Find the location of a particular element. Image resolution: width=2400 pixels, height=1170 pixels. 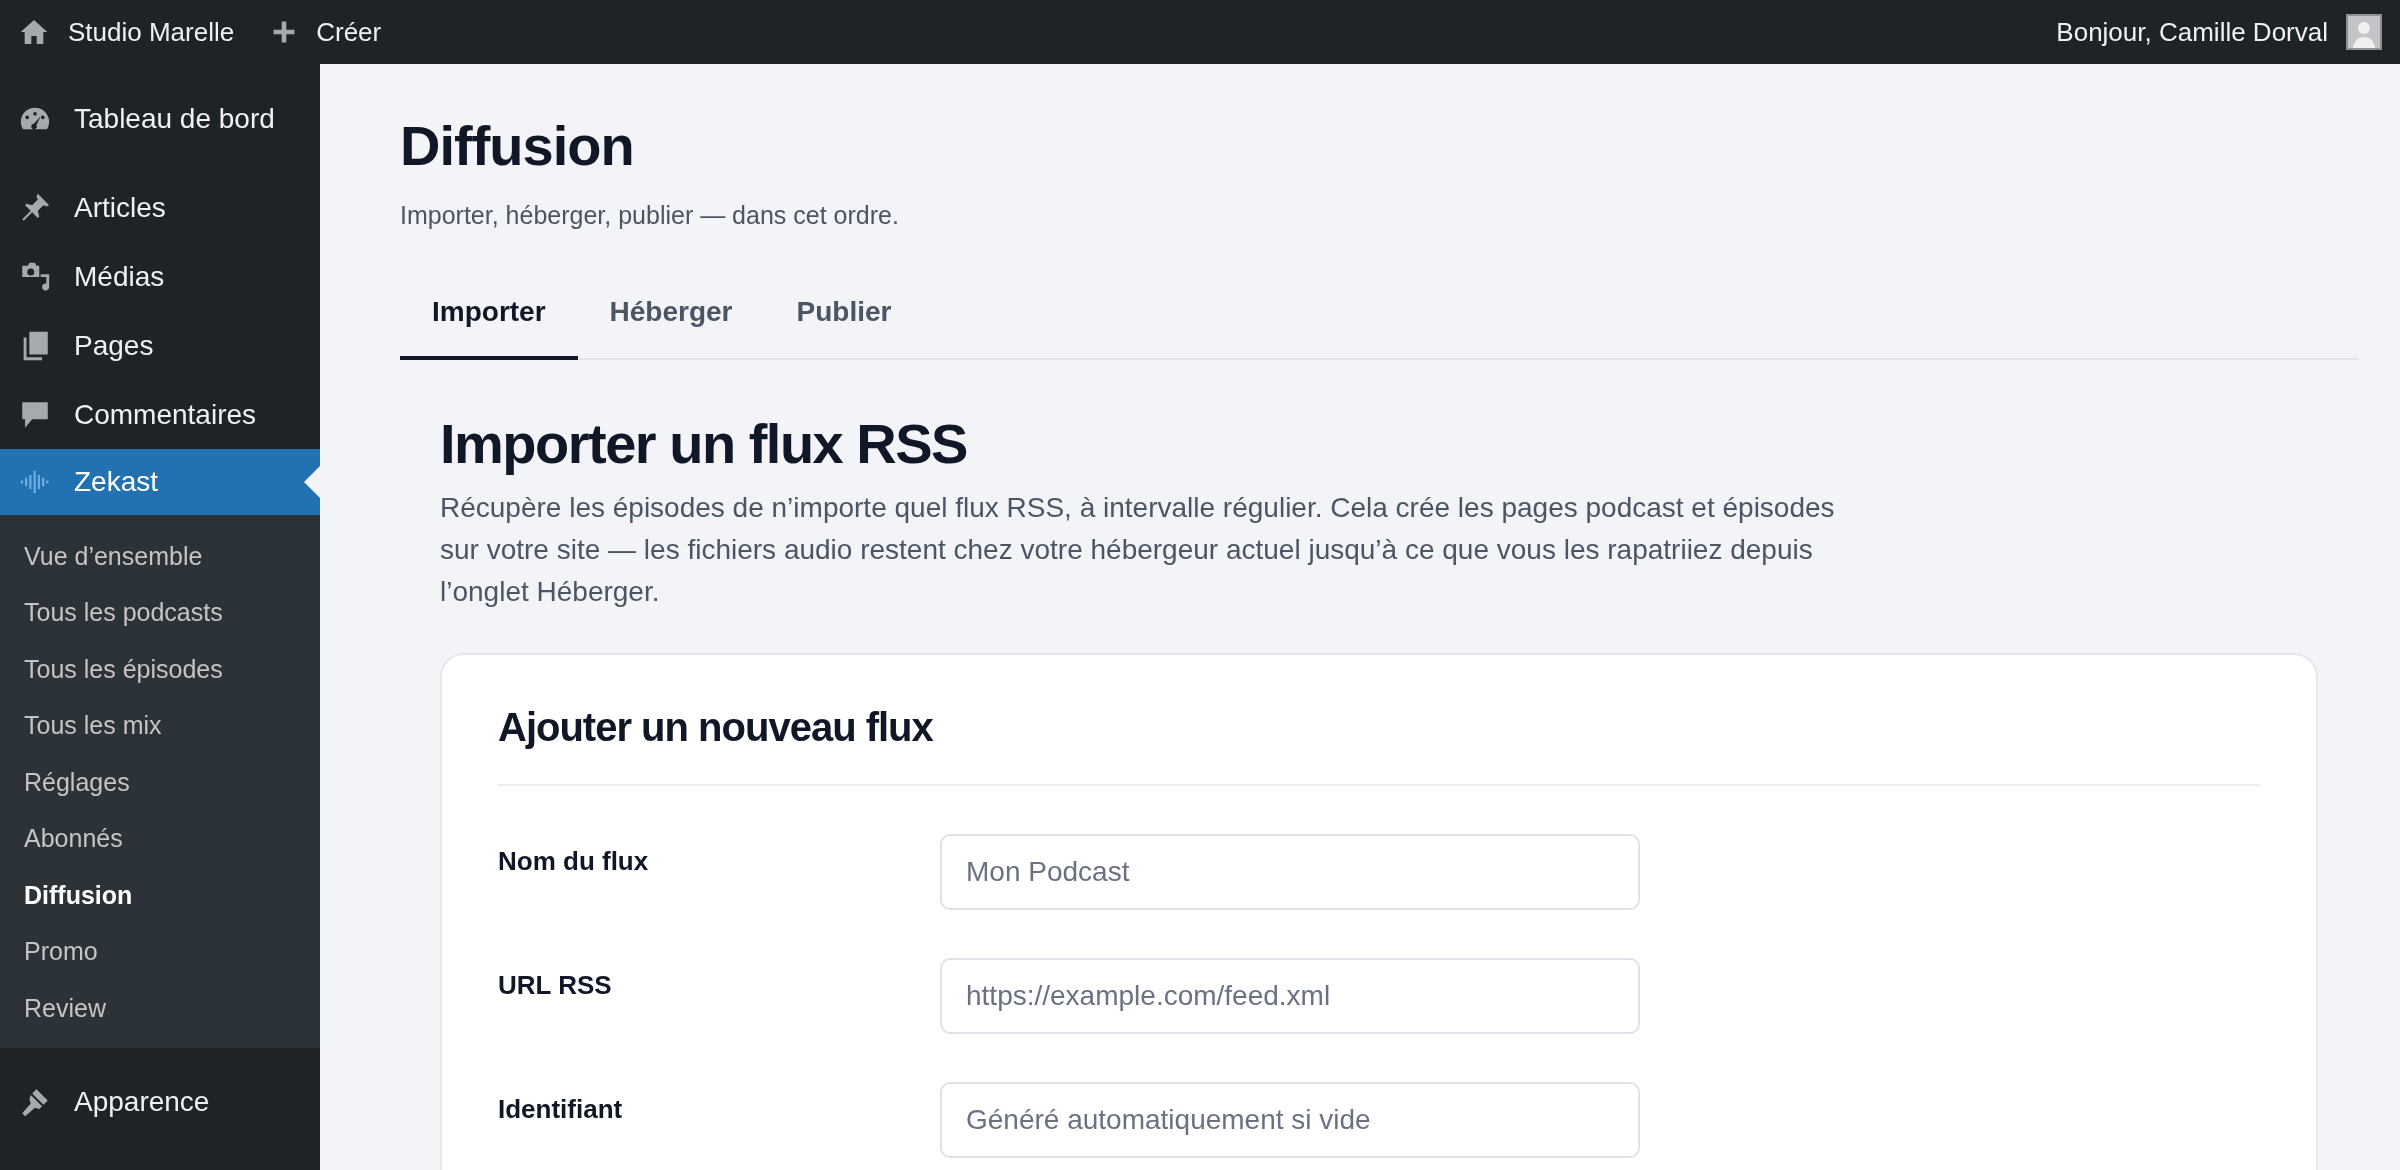

card-title: Ajouter un nouveau flux is located at coordinates (716, 728).